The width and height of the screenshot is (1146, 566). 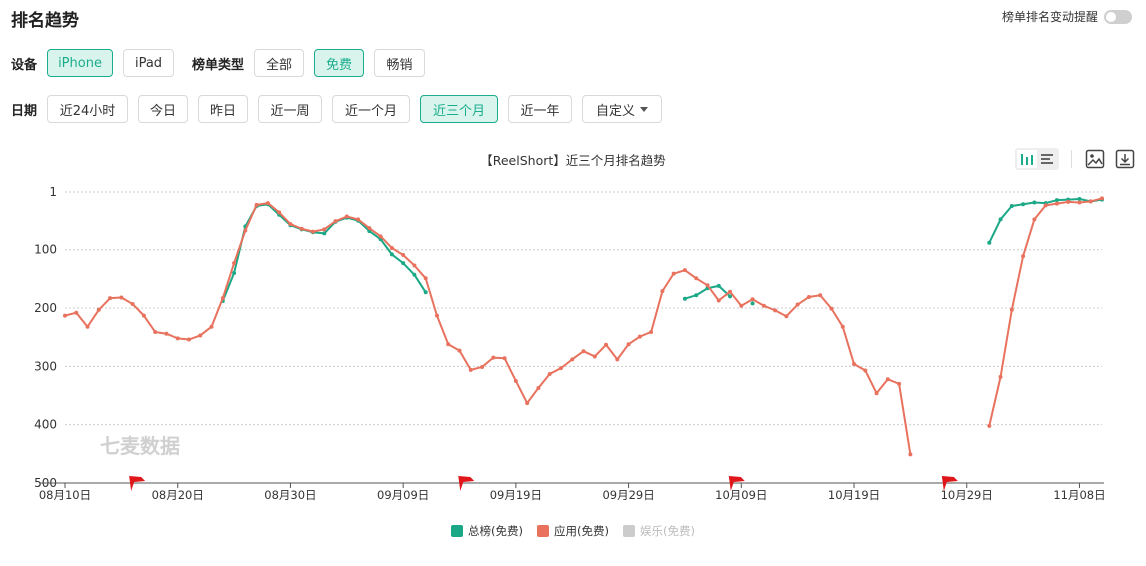 What do you see at coordinates (628, 495) in the screenshot?
I see `x-tick-label: 09月29日` at bounding box center [628, 495].